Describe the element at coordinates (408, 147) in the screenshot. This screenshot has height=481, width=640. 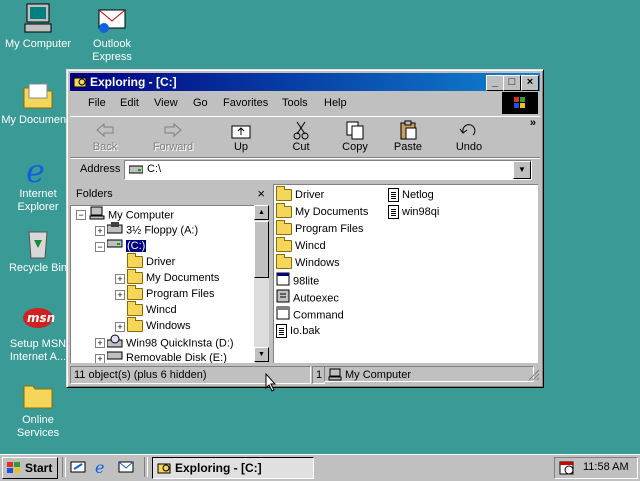
I see `paste-label: Paste` at that location.